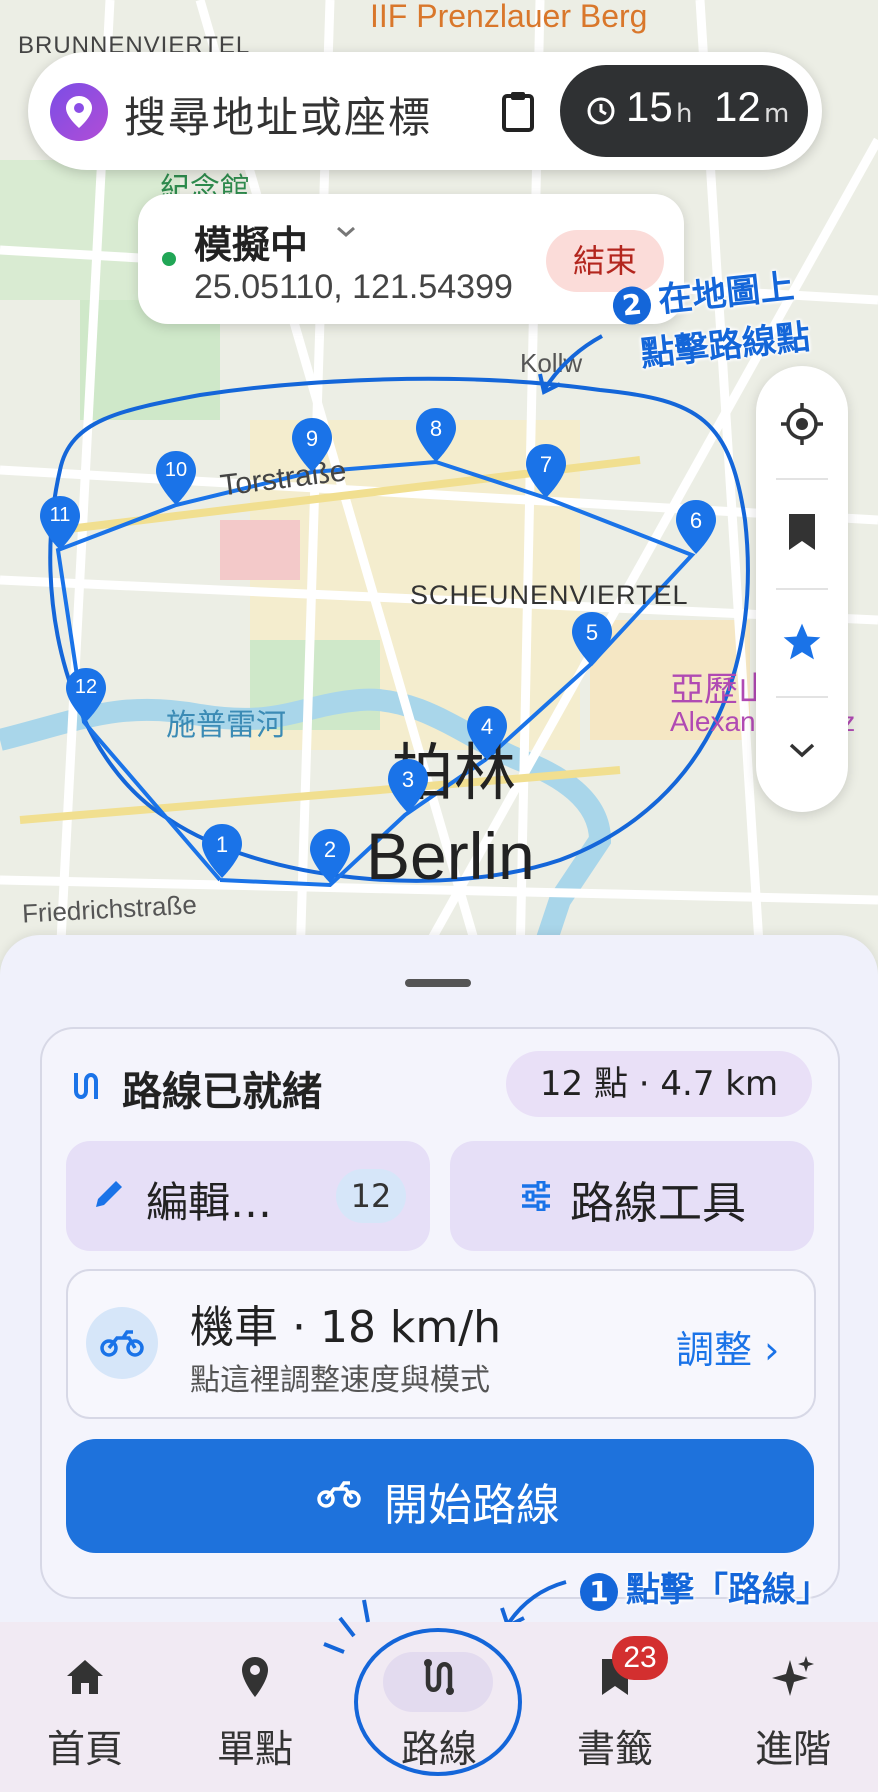 This screenshot has width=878, height=1792. Describe the element at coordinates (592, 632) in the screenshot. I see `route-waypoint-label: 5` at that location.